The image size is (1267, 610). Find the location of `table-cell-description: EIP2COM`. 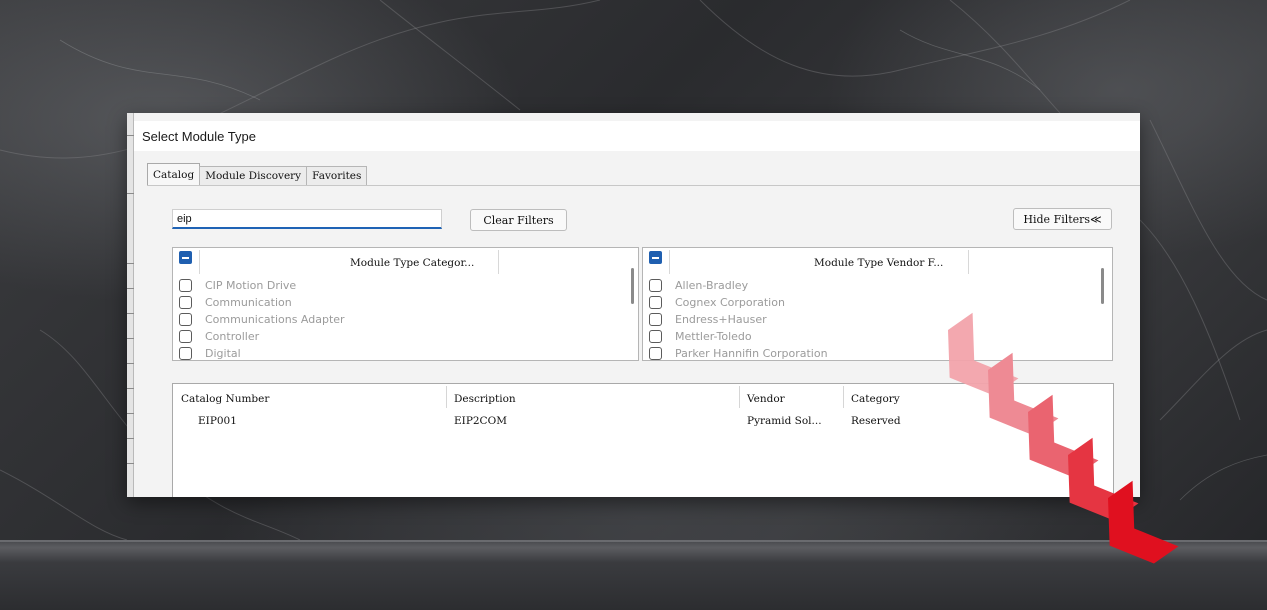

table-cell-description: EIP2COM is located at coordinates (480, 421).